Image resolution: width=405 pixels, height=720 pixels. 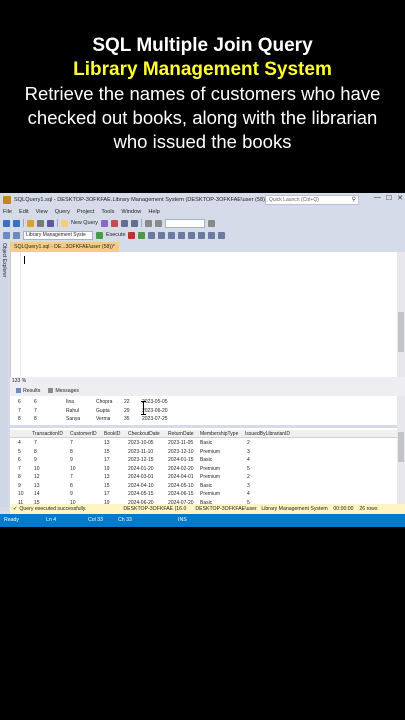 What do you see at coordinates (6, 235) in the screenshot?
I see `connect-icon` at bounding box center [6, 235].